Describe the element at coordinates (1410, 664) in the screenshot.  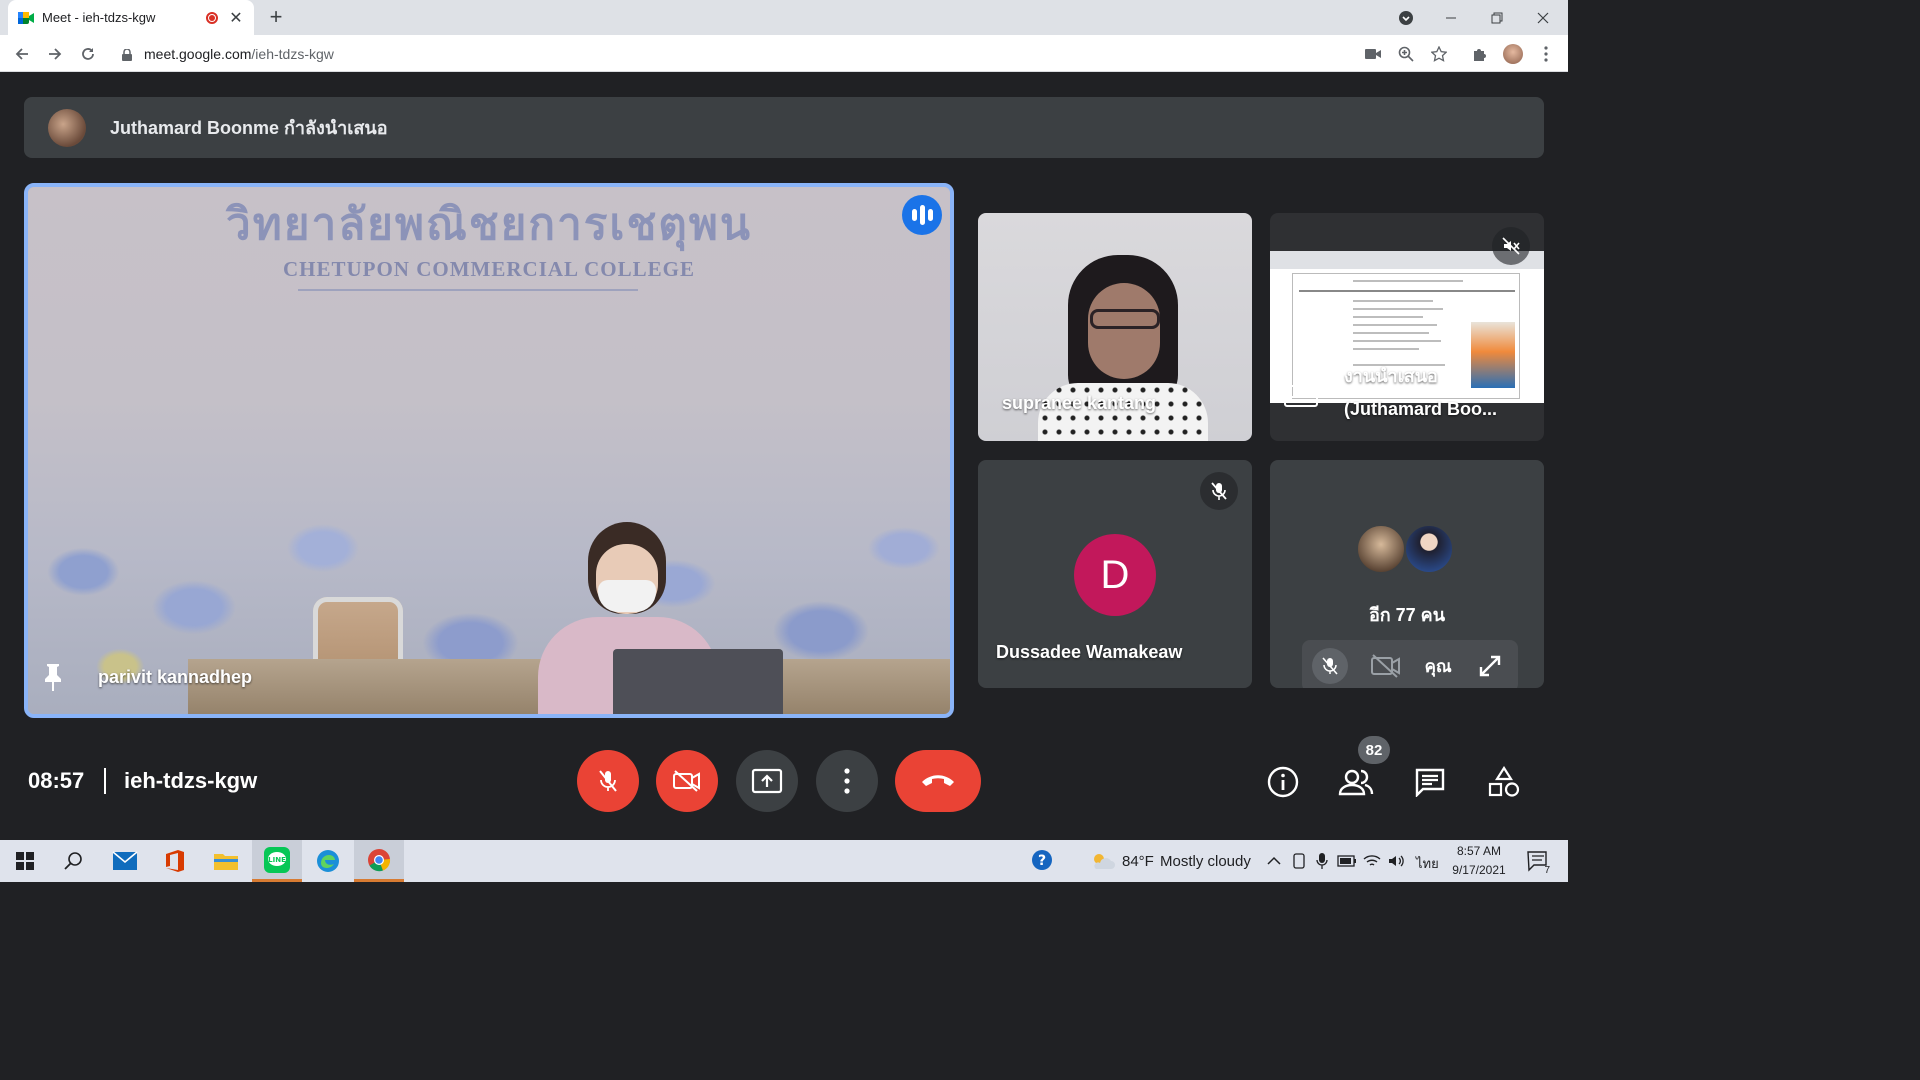
I see `self-view-controls: คุณ` at that location.